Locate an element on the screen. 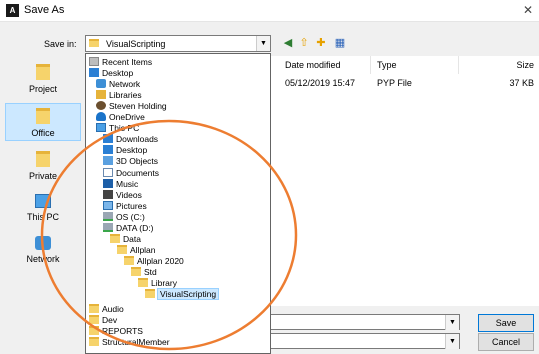 Image resolution: width=539 pixels, height=354 pixels. dropdown-item: Audio is located at coordinates (106, 309).